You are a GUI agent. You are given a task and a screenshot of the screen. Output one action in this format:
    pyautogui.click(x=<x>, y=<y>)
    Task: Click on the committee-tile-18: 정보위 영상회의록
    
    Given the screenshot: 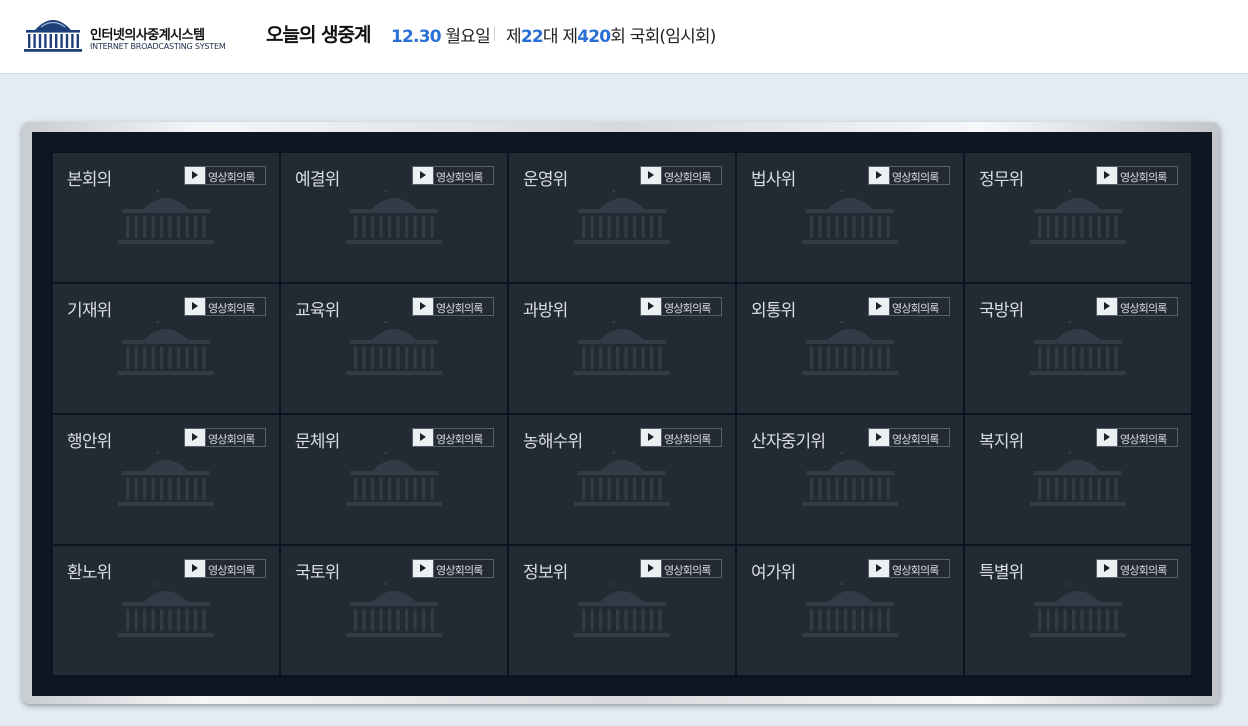 What is the action you would take?
    pyautogui.click(x=622, y=610)
    